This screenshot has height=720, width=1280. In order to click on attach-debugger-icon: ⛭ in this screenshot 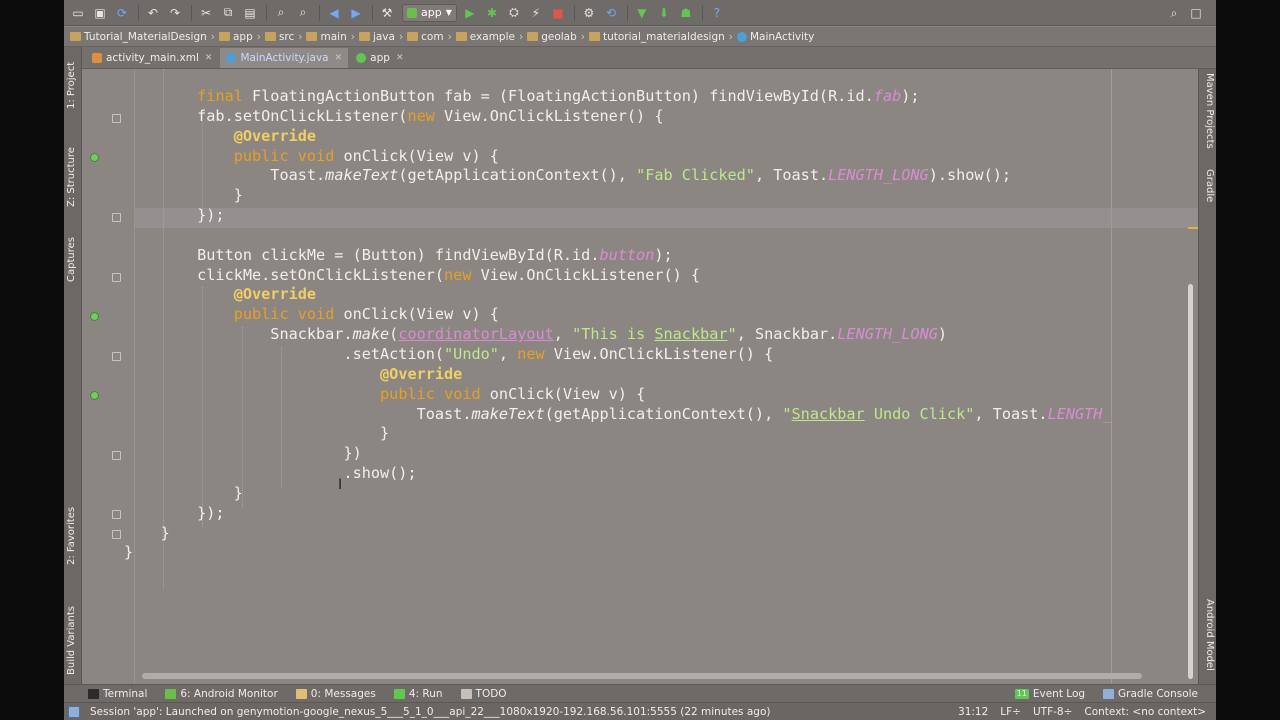, I will do `click(514, 13)`.